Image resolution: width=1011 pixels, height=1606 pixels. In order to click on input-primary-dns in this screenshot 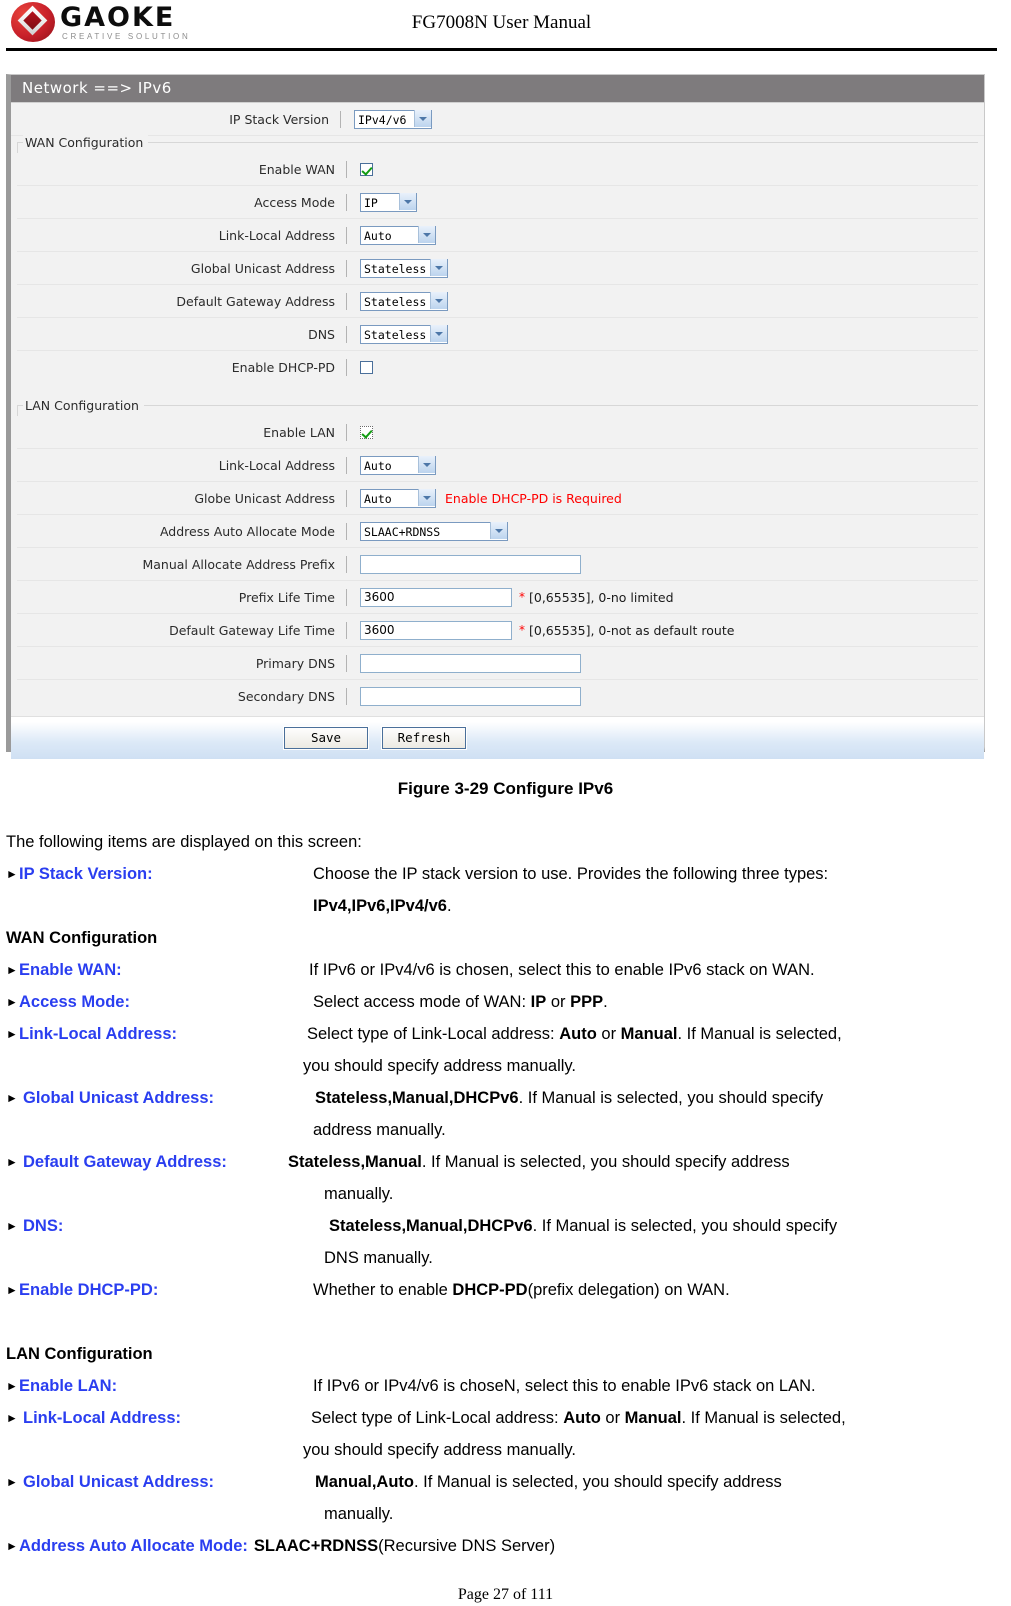, I will do `click(470, 663)`.